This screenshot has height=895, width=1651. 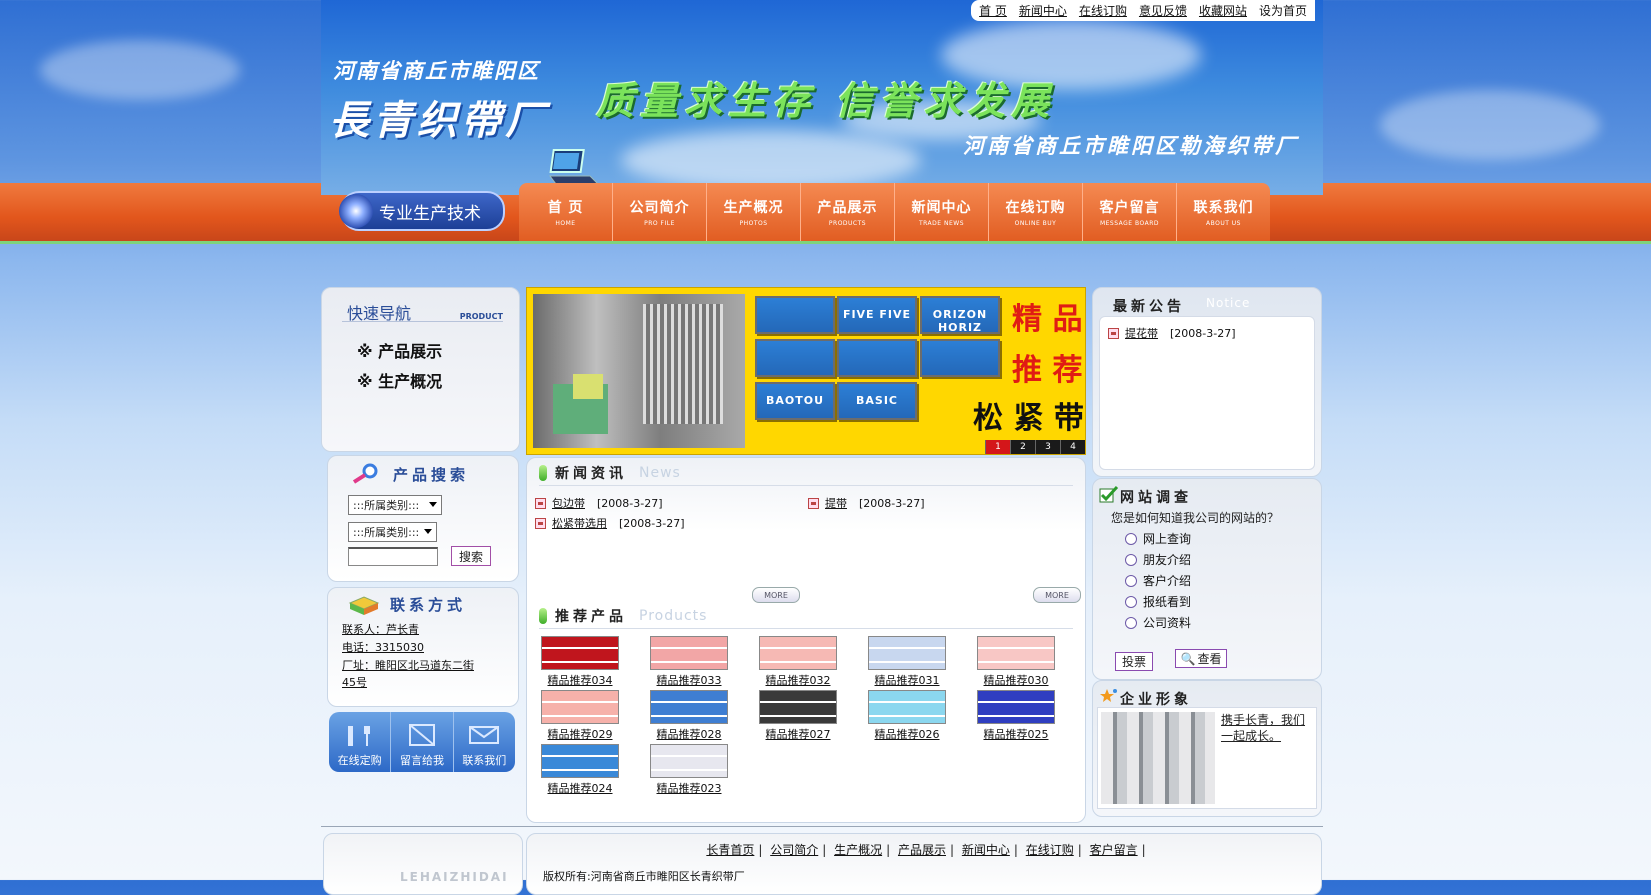 What do you see at coordinates (579, 523) in the screenshot?
I see `news-link: 松紧带选用` at bounding box center [579, 523].